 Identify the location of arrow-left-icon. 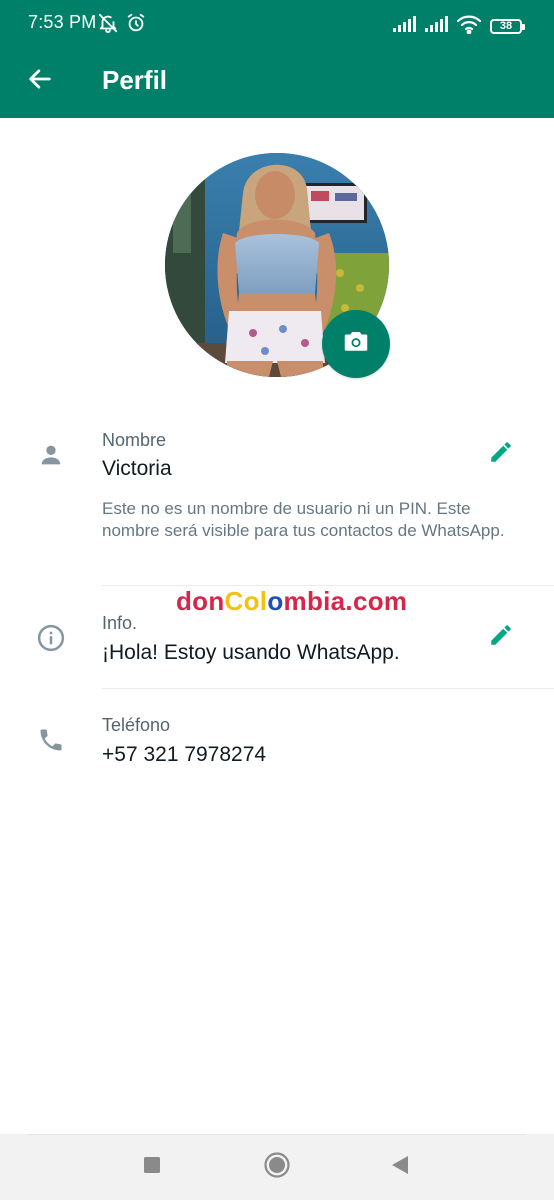
(40, 81).